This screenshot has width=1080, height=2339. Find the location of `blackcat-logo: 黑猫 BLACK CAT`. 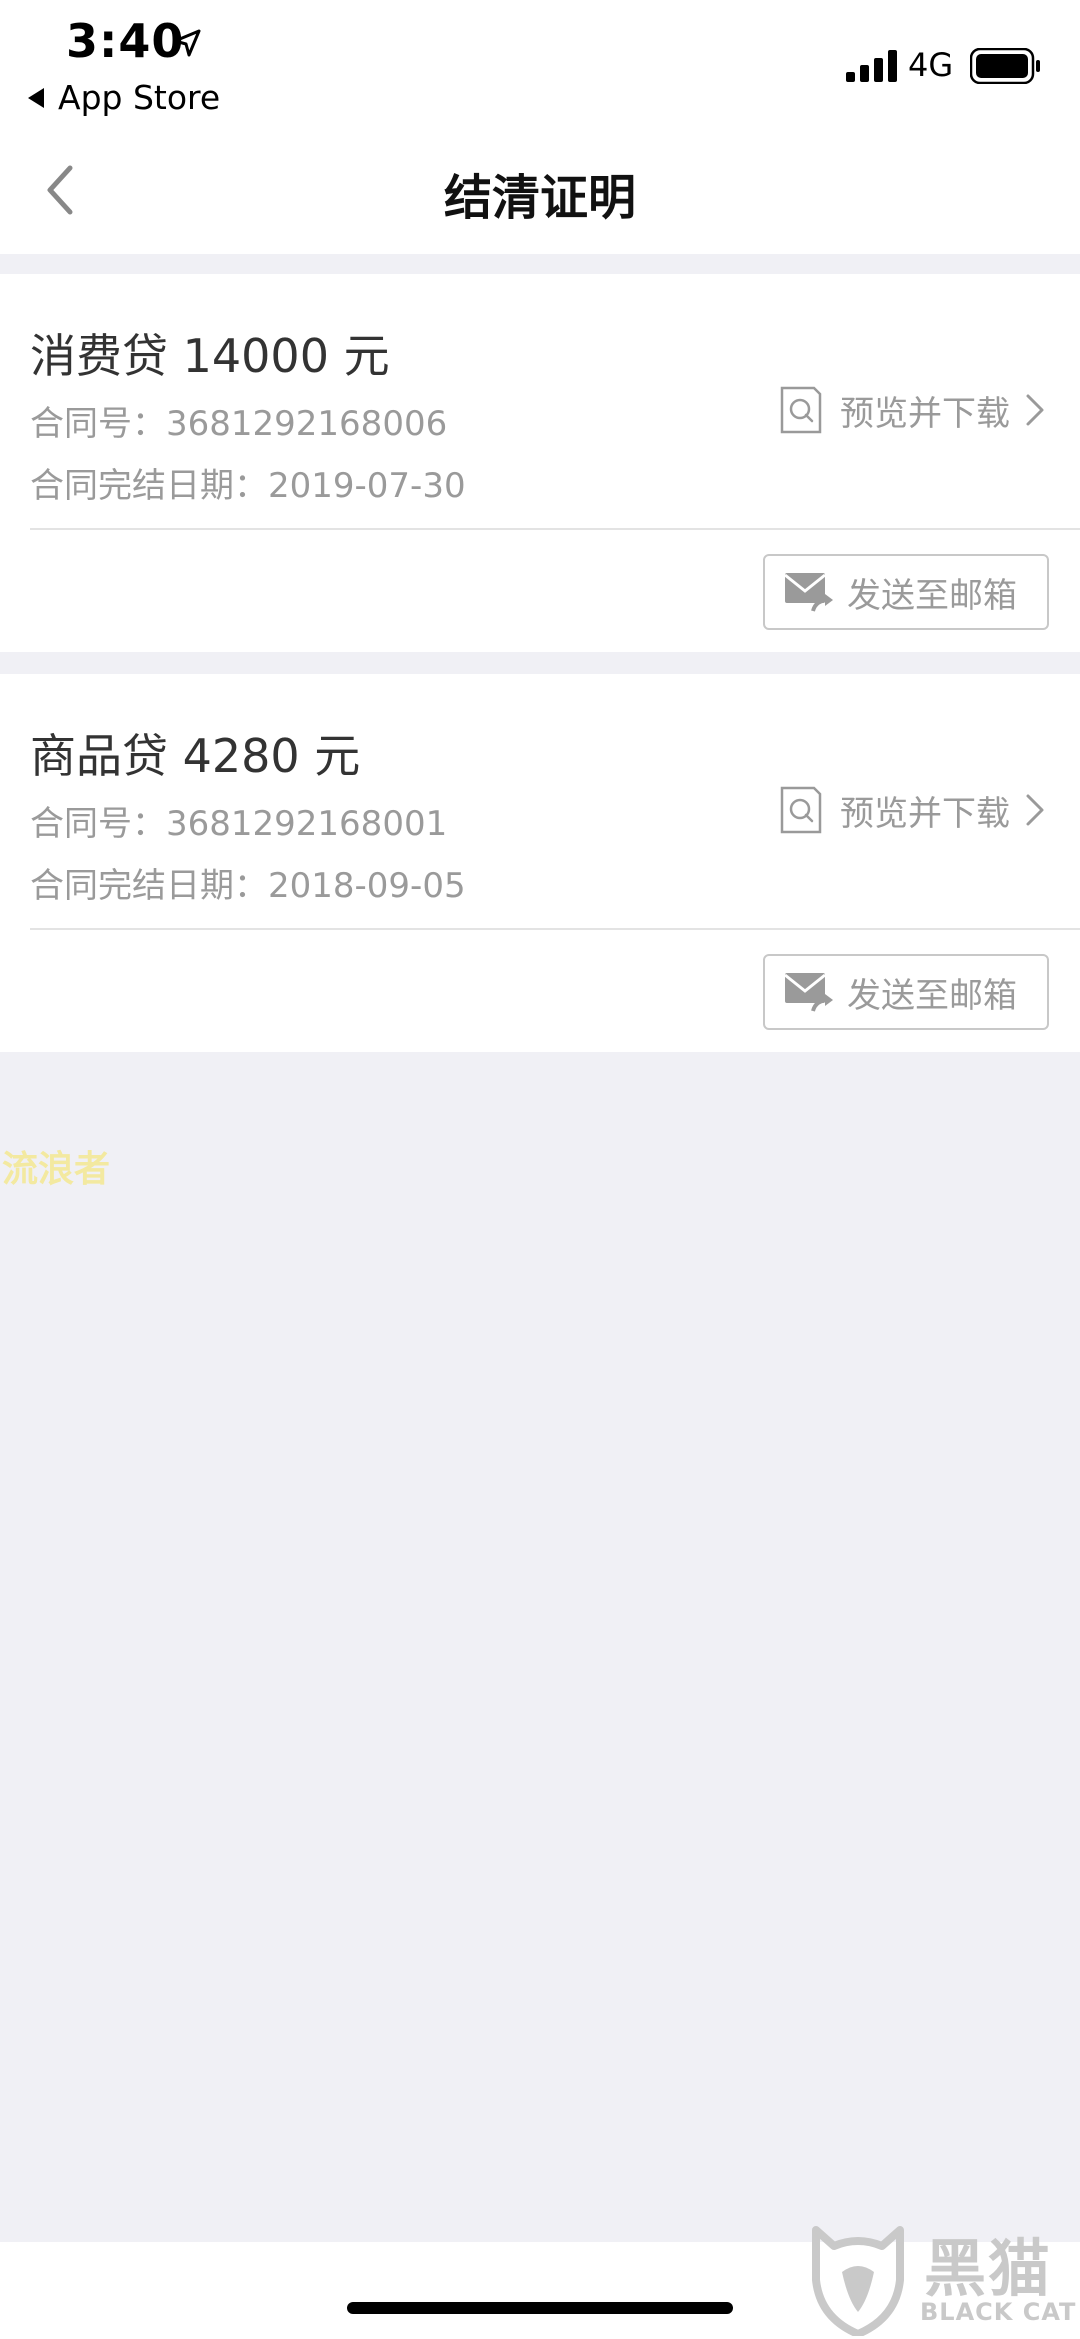

blackcat-logo: 黑猫 BLACK CAT is located at coordinates (944, 2278).